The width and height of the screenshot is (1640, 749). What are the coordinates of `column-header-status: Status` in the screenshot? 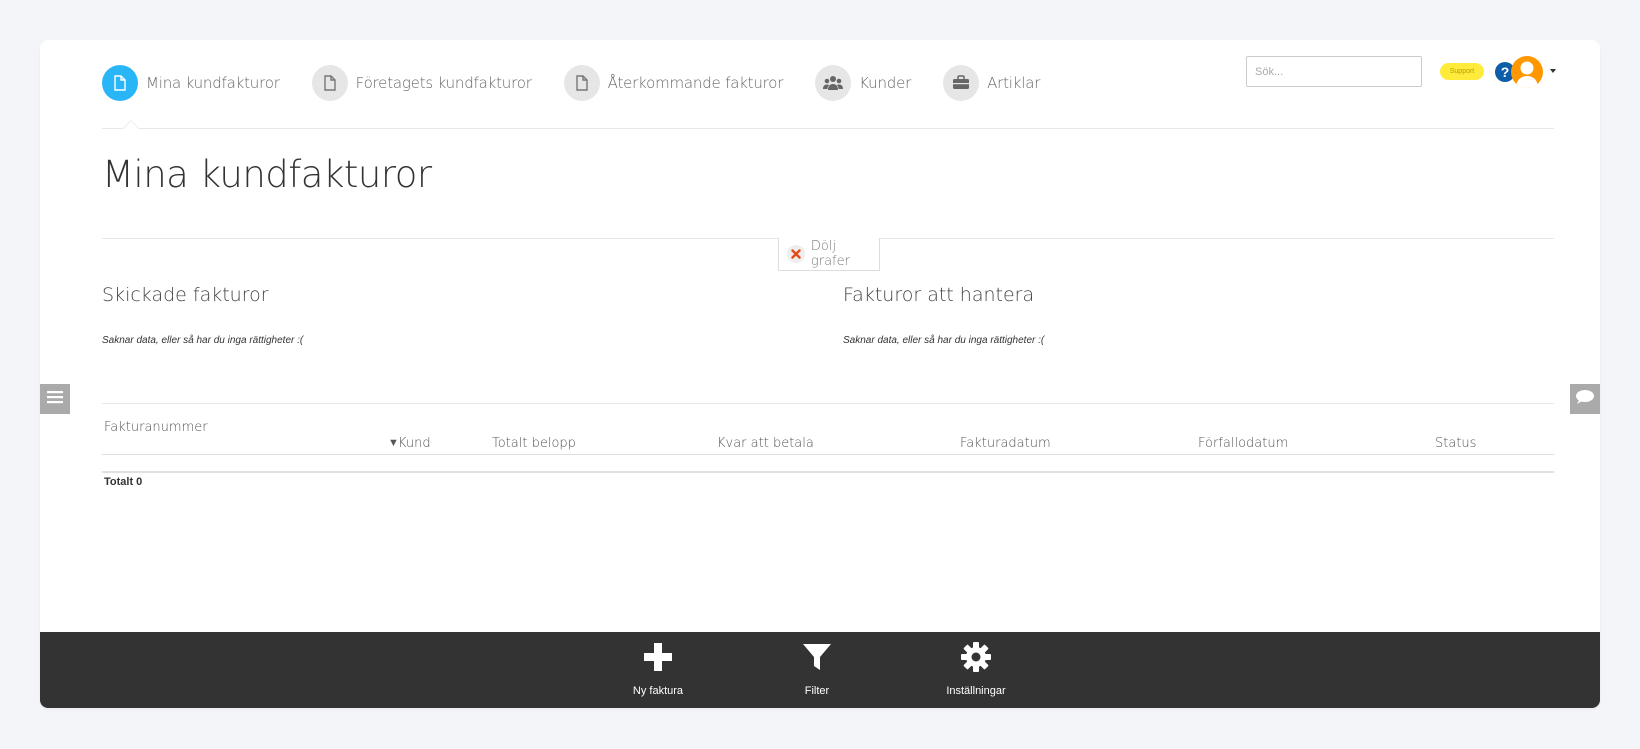 It's located at (1455, 443).